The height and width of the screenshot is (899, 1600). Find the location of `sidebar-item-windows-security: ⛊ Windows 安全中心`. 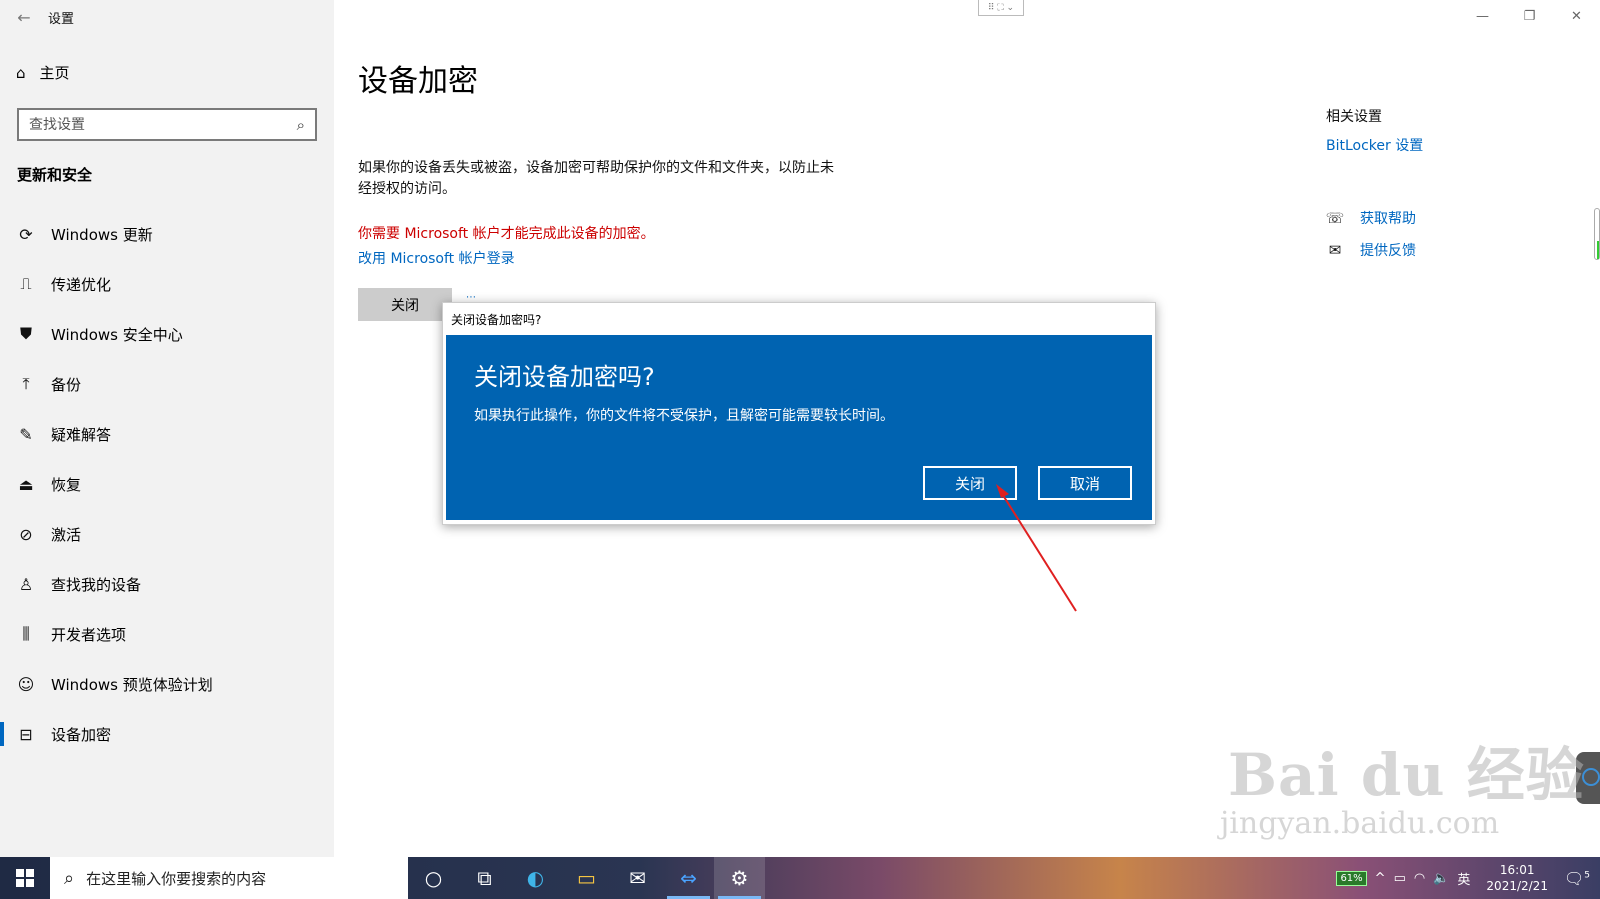

sidebar-item-windows-security: ⛊ Windows 安全中心 is located at coordinates (167, 334).